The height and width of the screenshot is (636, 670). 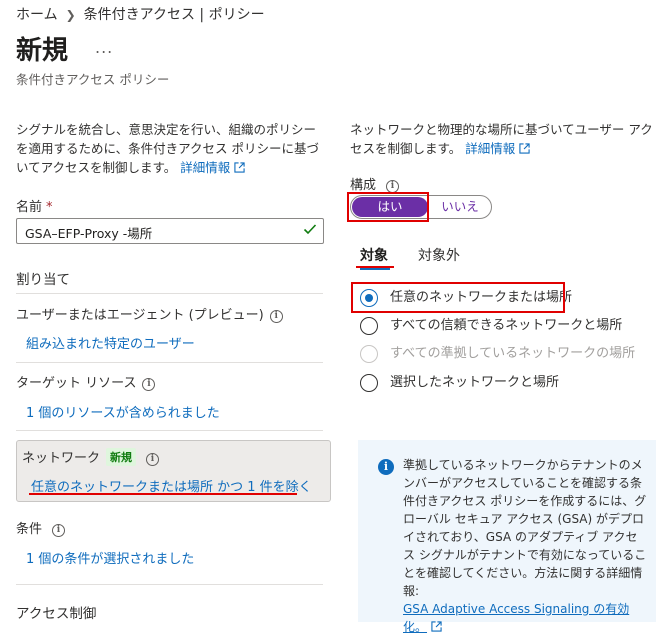 What do you see at coordinates (43, 280) in the screenshot?
I see `assignments-heading: 割り当て` at bounding box center [43, 280].